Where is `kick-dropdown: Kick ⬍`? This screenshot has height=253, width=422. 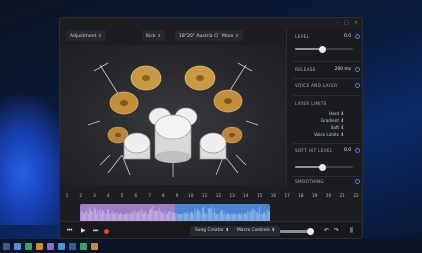
kick-dropdown: Kick ⬍ is located at coordinates (153, 35).